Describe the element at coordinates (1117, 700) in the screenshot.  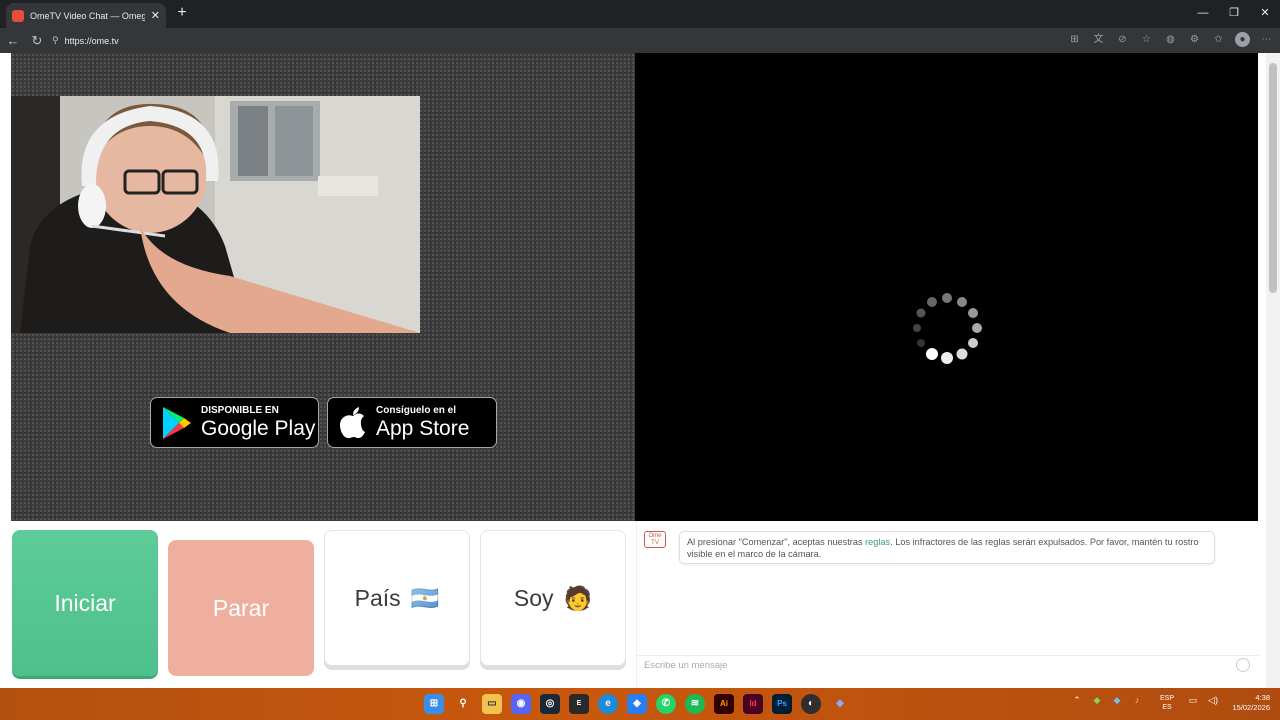
I see `tray-app-icon-2: ◆` at that location.